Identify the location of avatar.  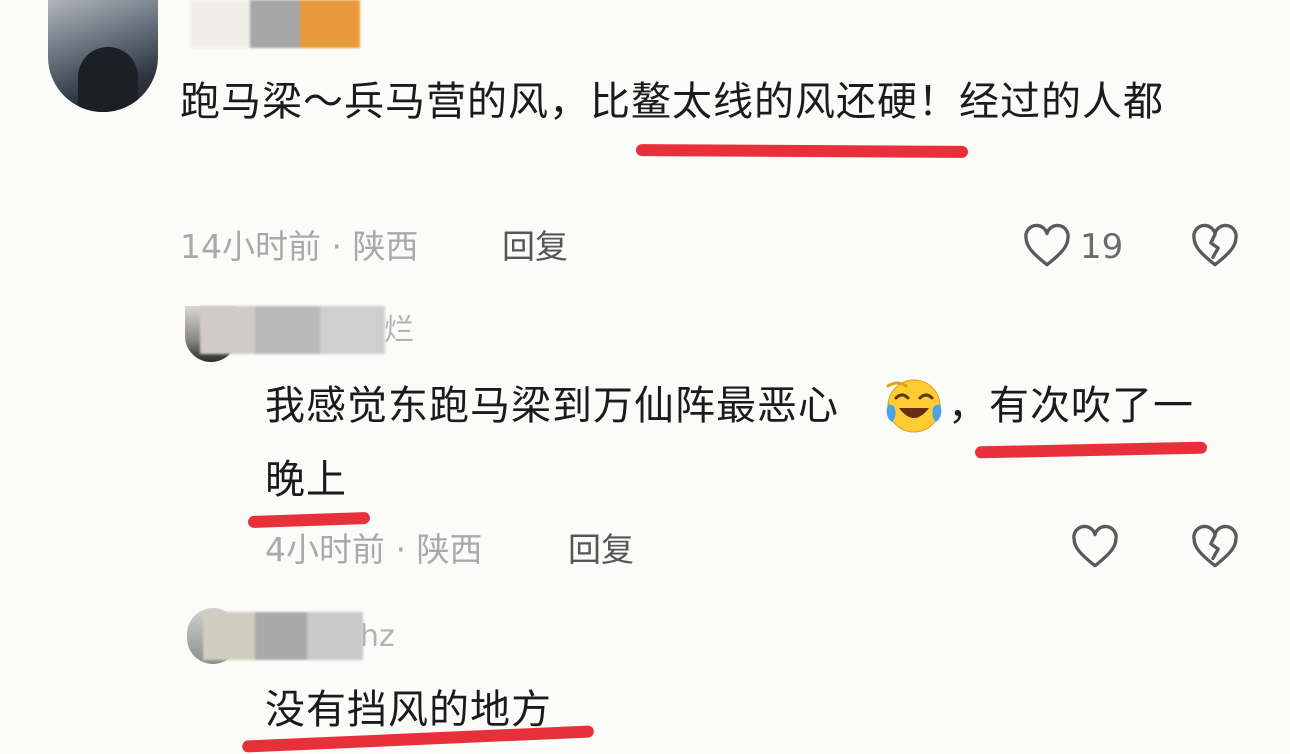
(103, 56).